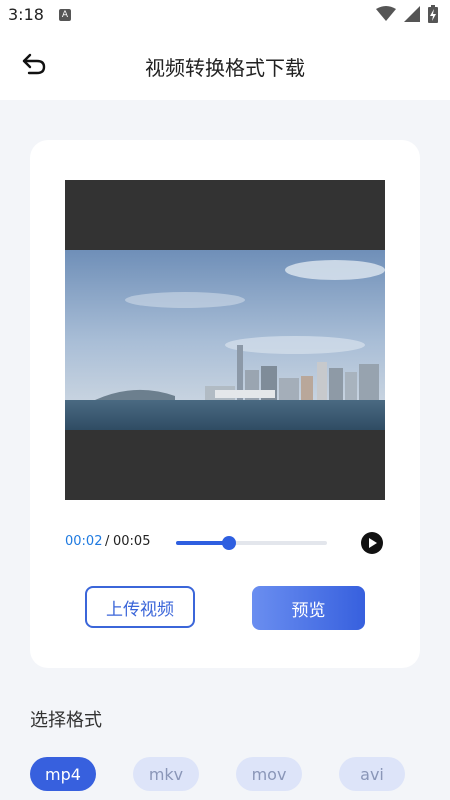 The image size is (450, 800). I want to click on format-option-avi: avi, so click(372, 774).